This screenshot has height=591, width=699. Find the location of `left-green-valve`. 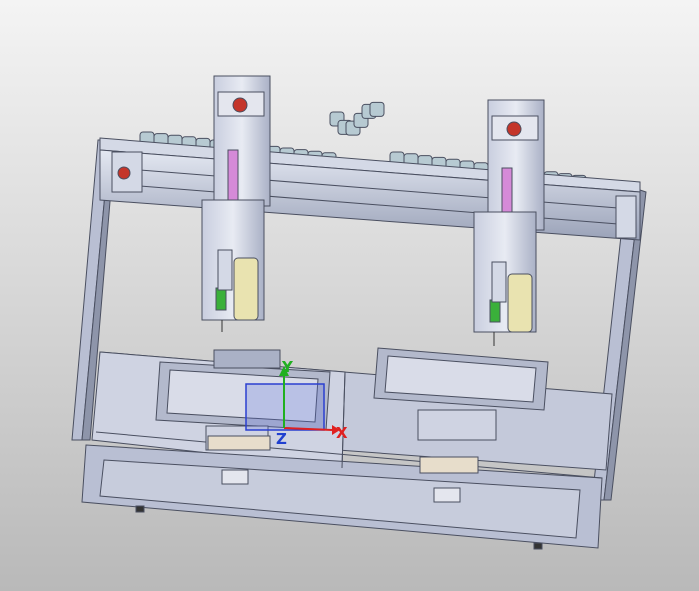

left-green-valve is located at coordinates (221, 299).